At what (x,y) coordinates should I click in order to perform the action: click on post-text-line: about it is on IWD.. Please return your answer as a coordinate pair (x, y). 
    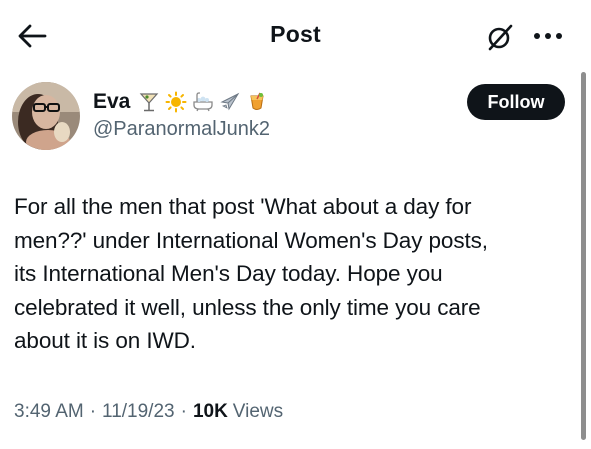
    Looking at the image, I should click on (105, 340).